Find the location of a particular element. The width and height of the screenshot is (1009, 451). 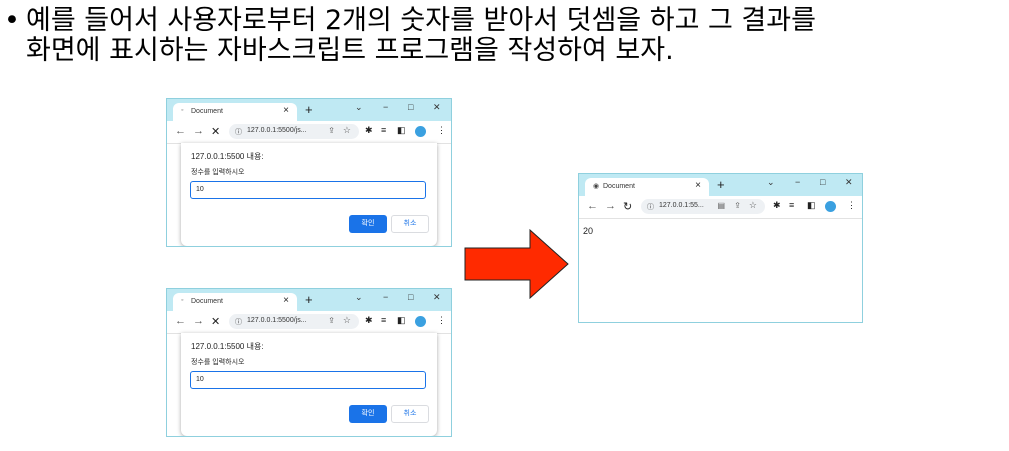

reload-icon: ↻ is located at coordinates (627, 206).